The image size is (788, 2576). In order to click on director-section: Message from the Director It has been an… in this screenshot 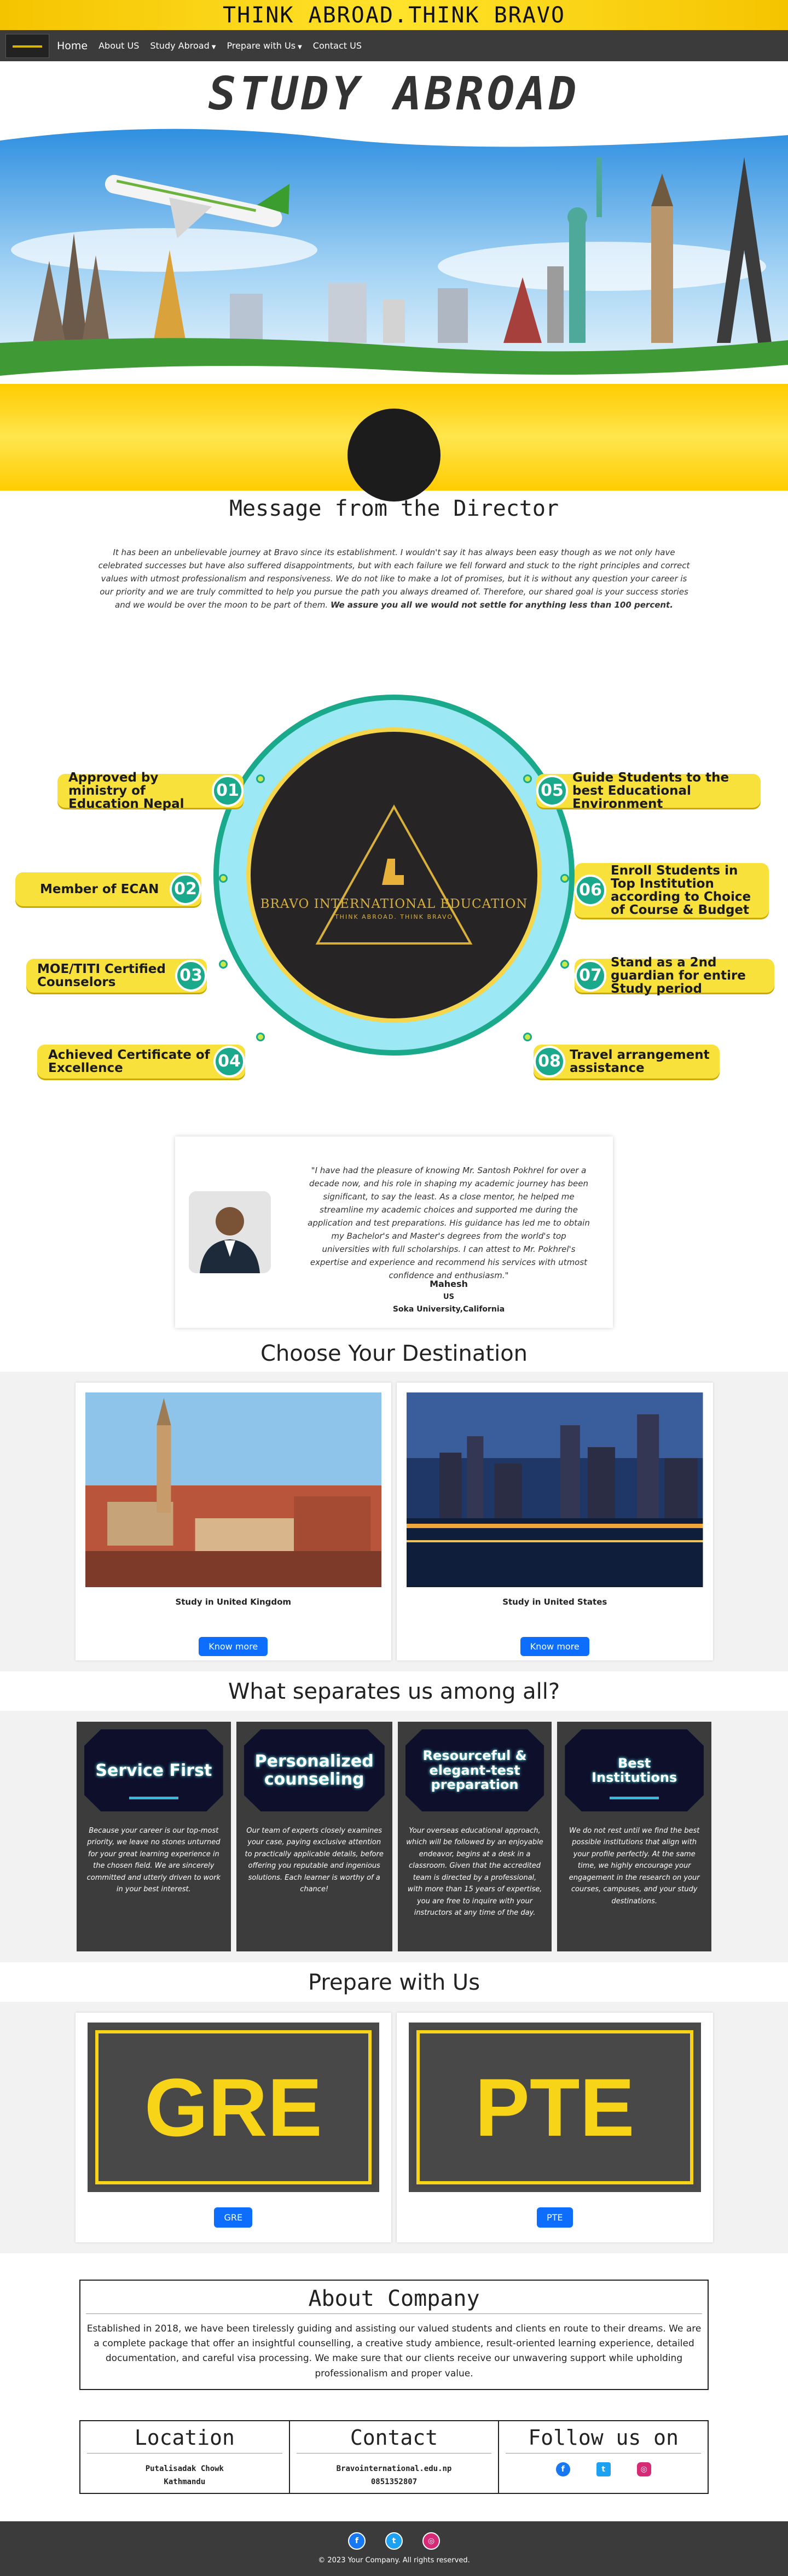, I will do `click(394, 562)`.